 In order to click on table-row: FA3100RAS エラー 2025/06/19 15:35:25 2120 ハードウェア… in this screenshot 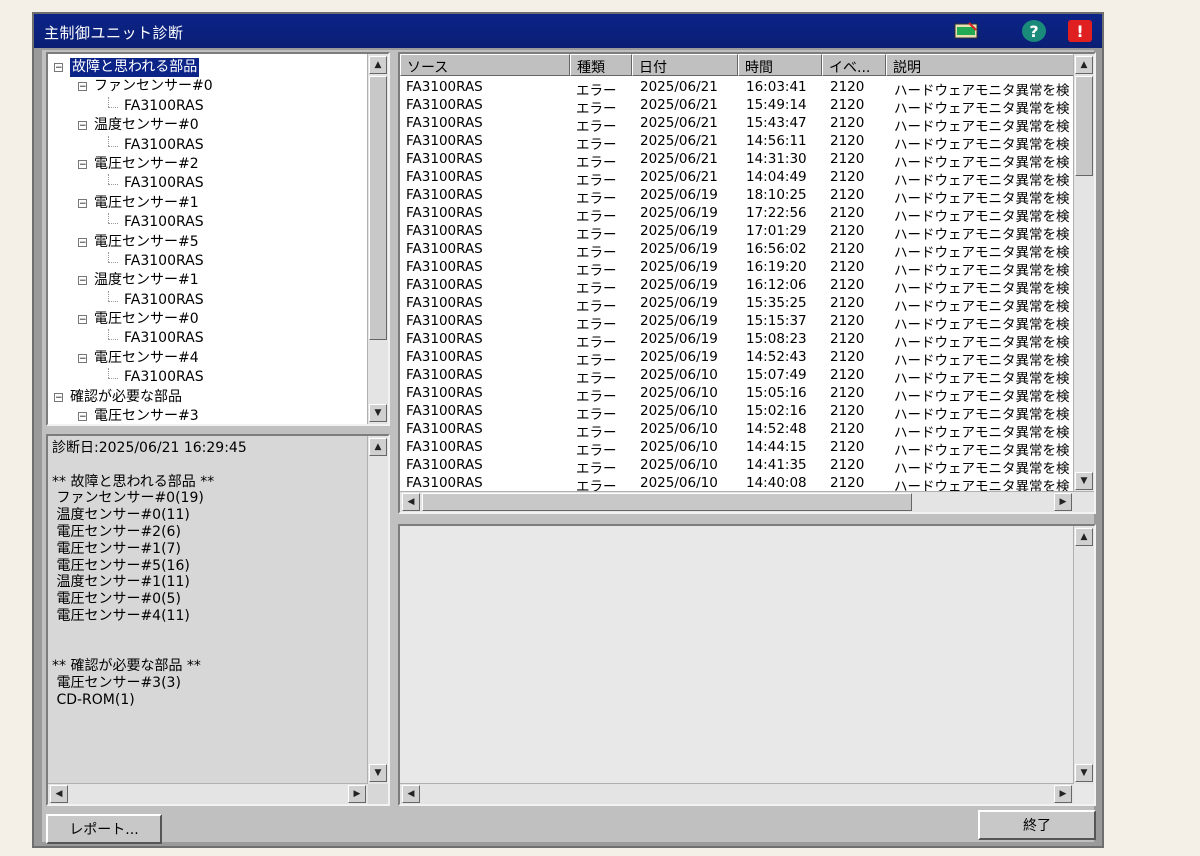, I will do `click(737, 304)`.